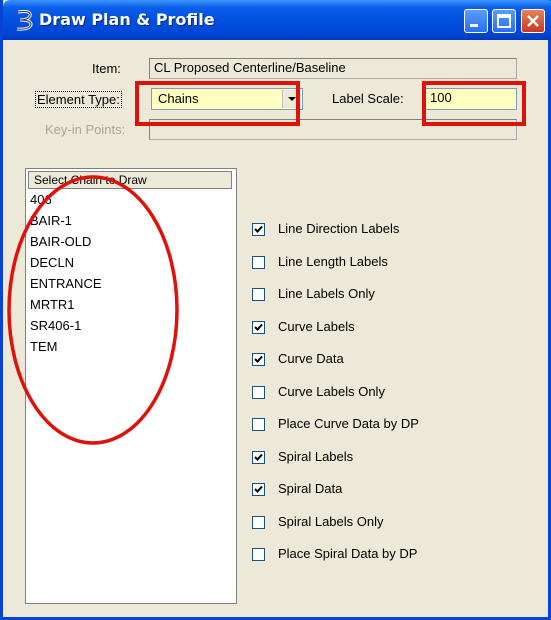 This screenshot has height=620, width=551. What do you see at coordinates (106, 68) in the screenshot?
I see `item-label: Item:` at bounding box center [106, 68].